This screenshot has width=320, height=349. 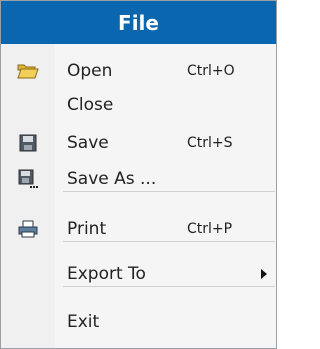 I want to click on menu-item-label: Print, so click(x=87, y=229).